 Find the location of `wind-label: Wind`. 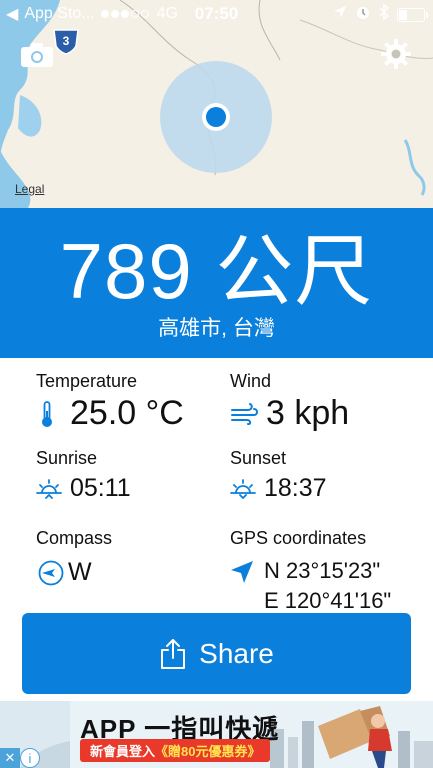

wind-label: Wind is located at coordinates (251, 381).